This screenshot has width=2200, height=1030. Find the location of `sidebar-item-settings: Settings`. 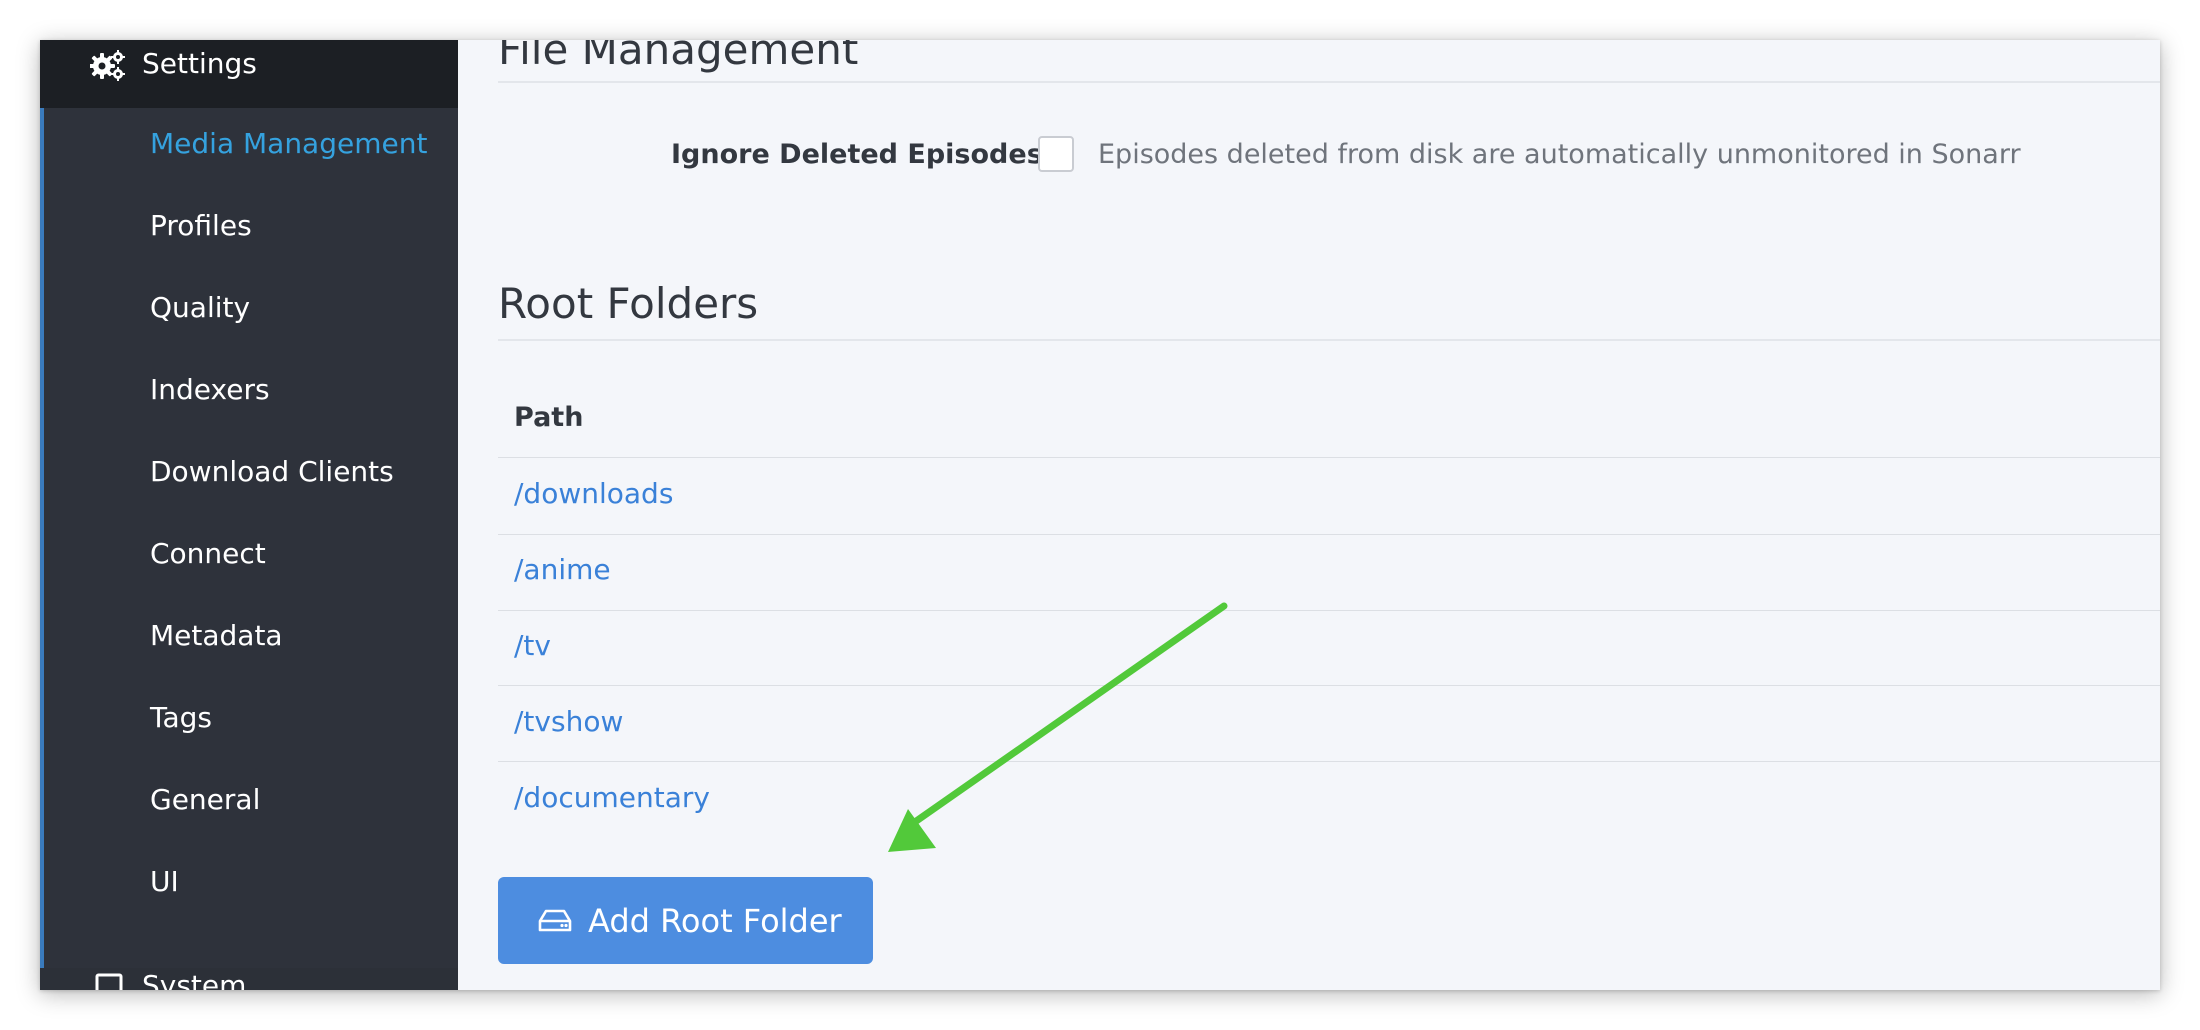

sidebar-item-settings: Settings is located at coordinates (249, 74).